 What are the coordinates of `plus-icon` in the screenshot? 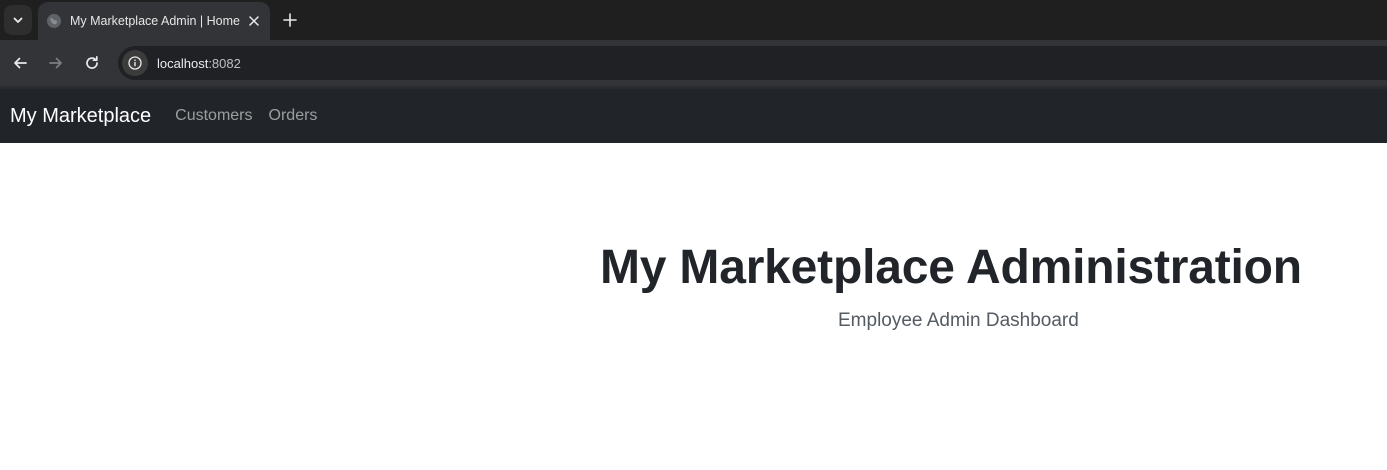 It's located at (290, 20).